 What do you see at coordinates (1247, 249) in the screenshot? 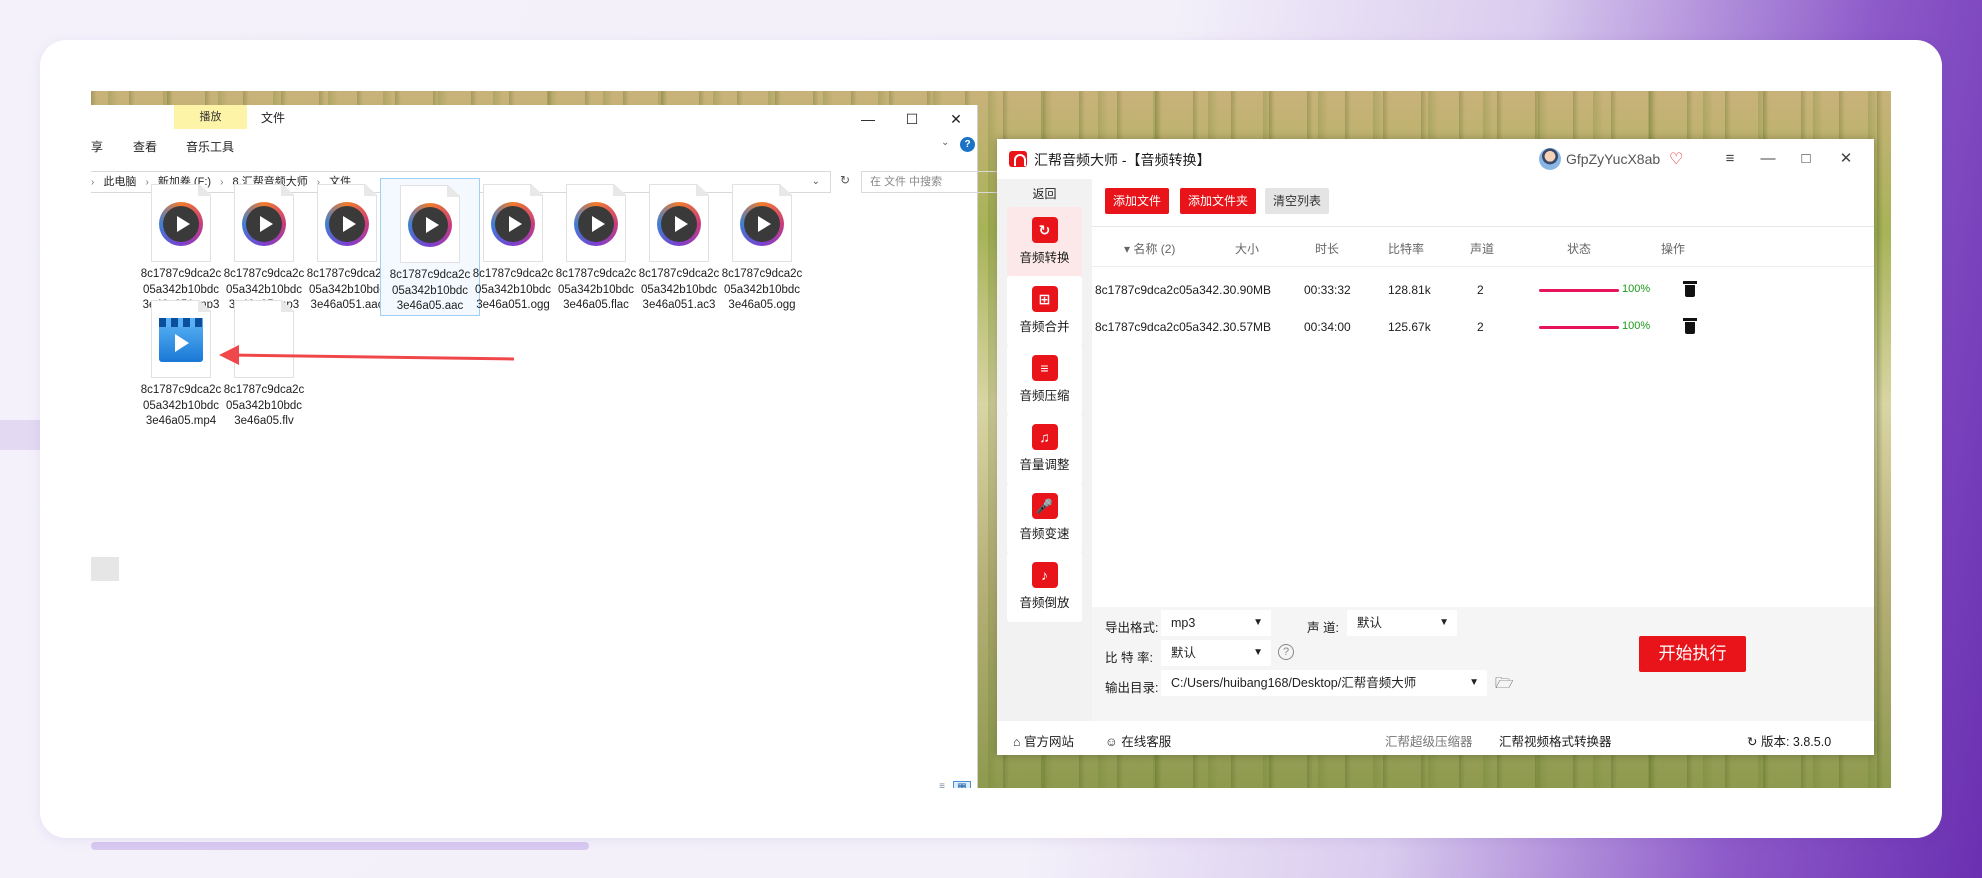
I see `column-size-header: 大小` at bounding box center [1247, 249].